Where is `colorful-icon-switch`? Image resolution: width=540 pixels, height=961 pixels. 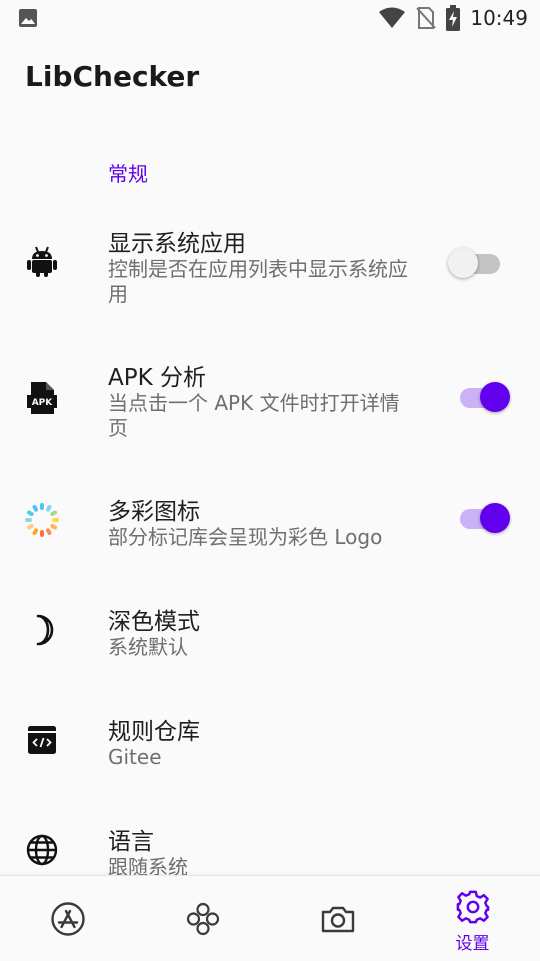
colorful-icon-switch is located at coordinates (486, 519).